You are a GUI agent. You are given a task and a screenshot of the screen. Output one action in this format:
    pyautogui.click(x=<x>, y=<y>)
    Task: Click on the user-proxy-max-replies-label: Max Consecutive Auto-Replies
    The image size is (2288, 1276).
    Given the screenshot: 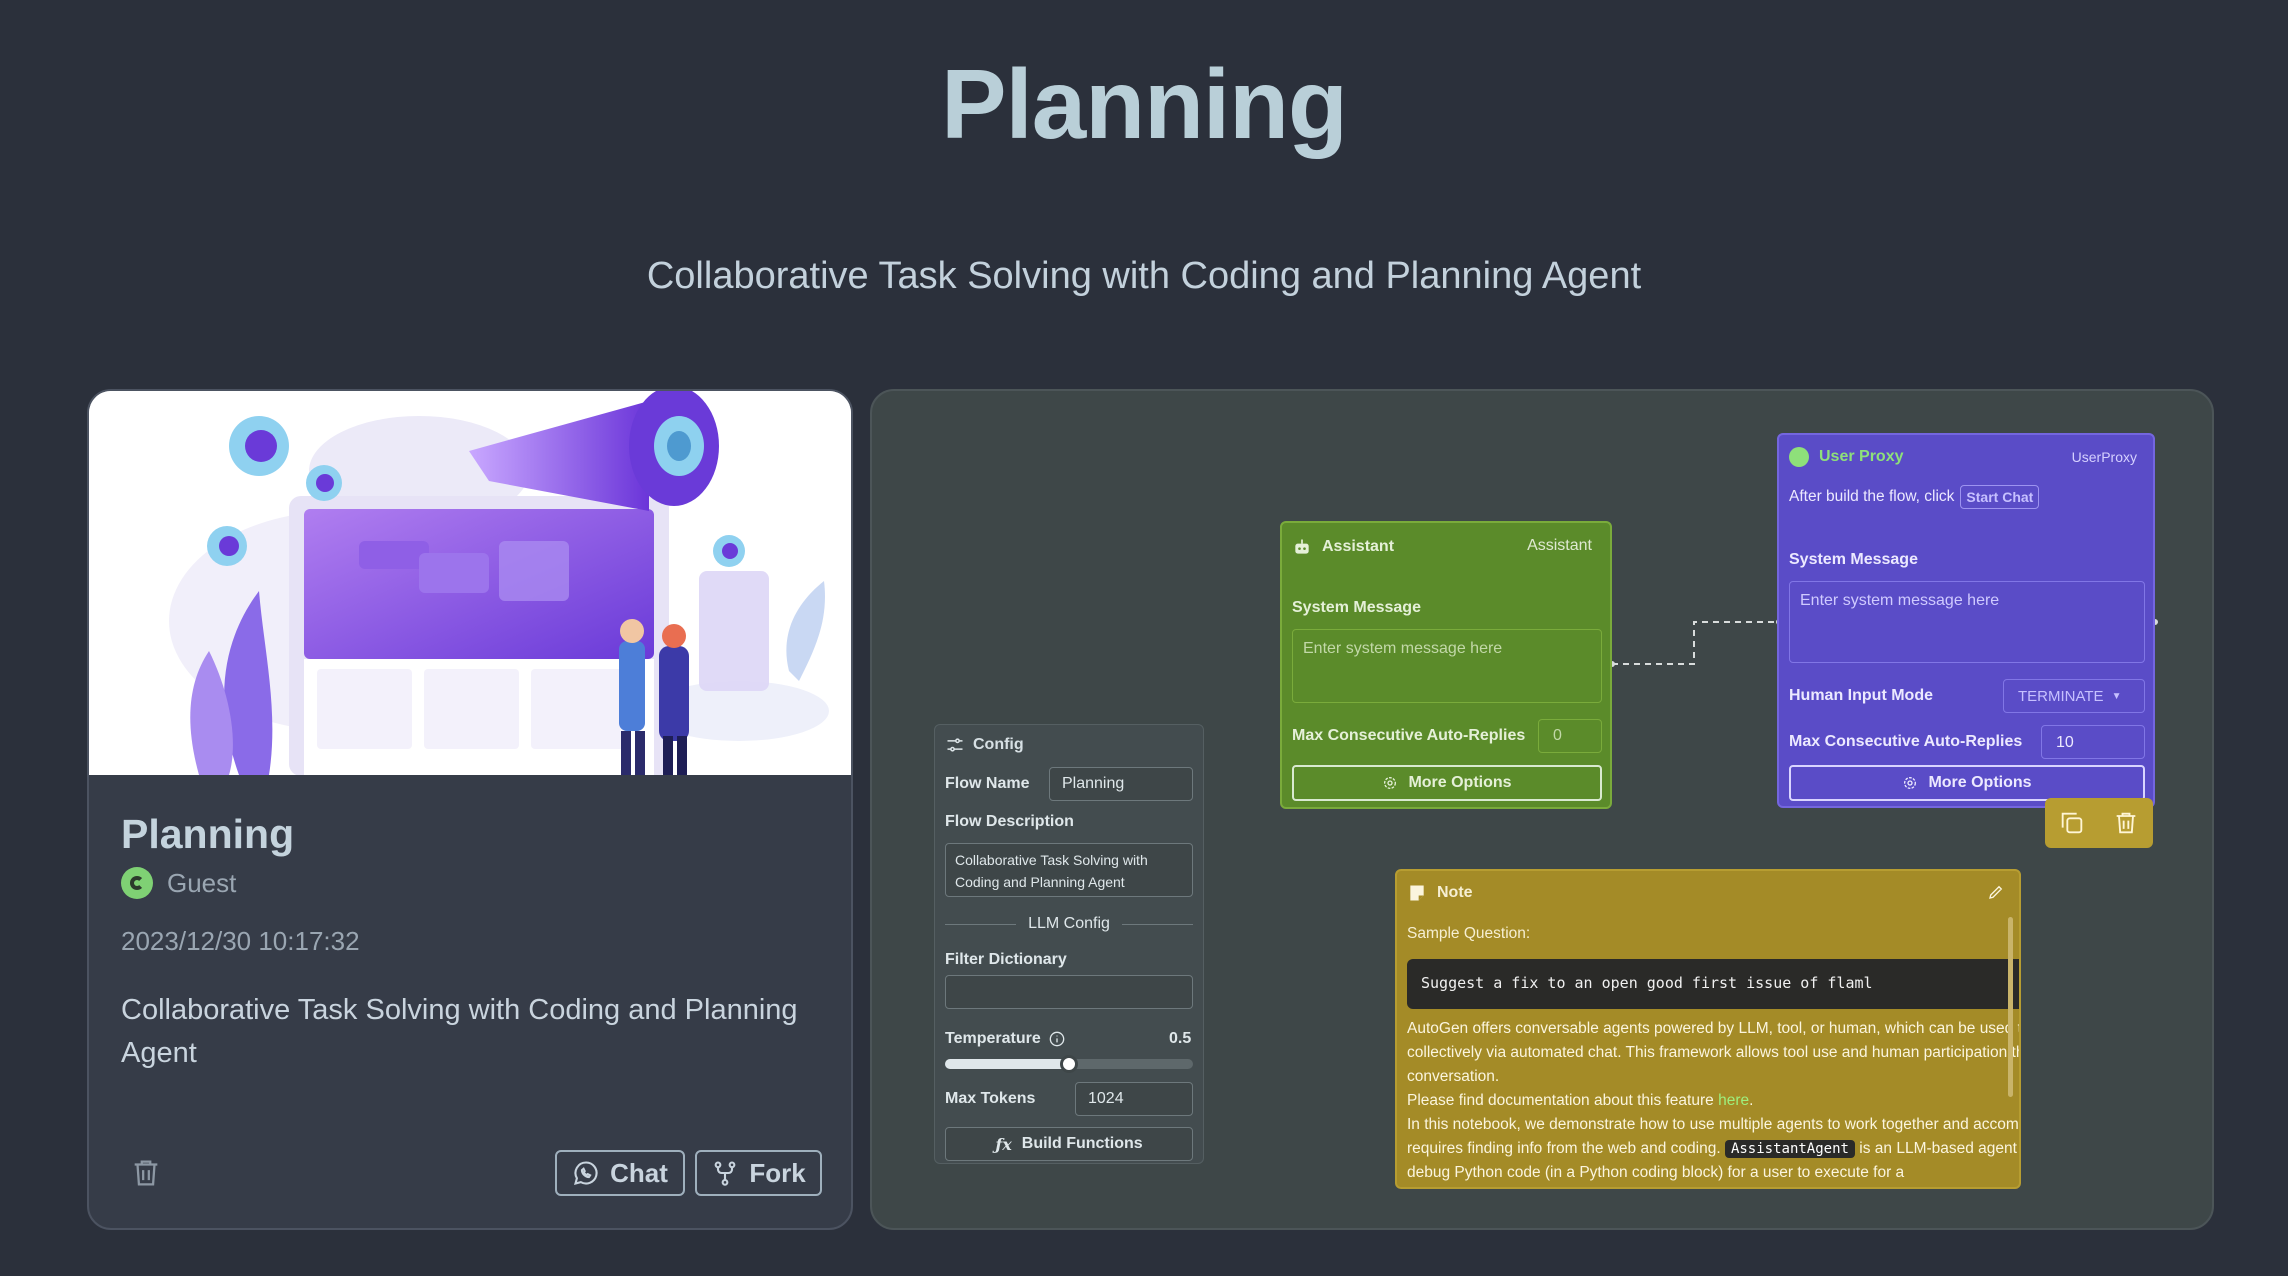 What is the action you would take?
    pyautogui.click(x=1906, y=741)
    